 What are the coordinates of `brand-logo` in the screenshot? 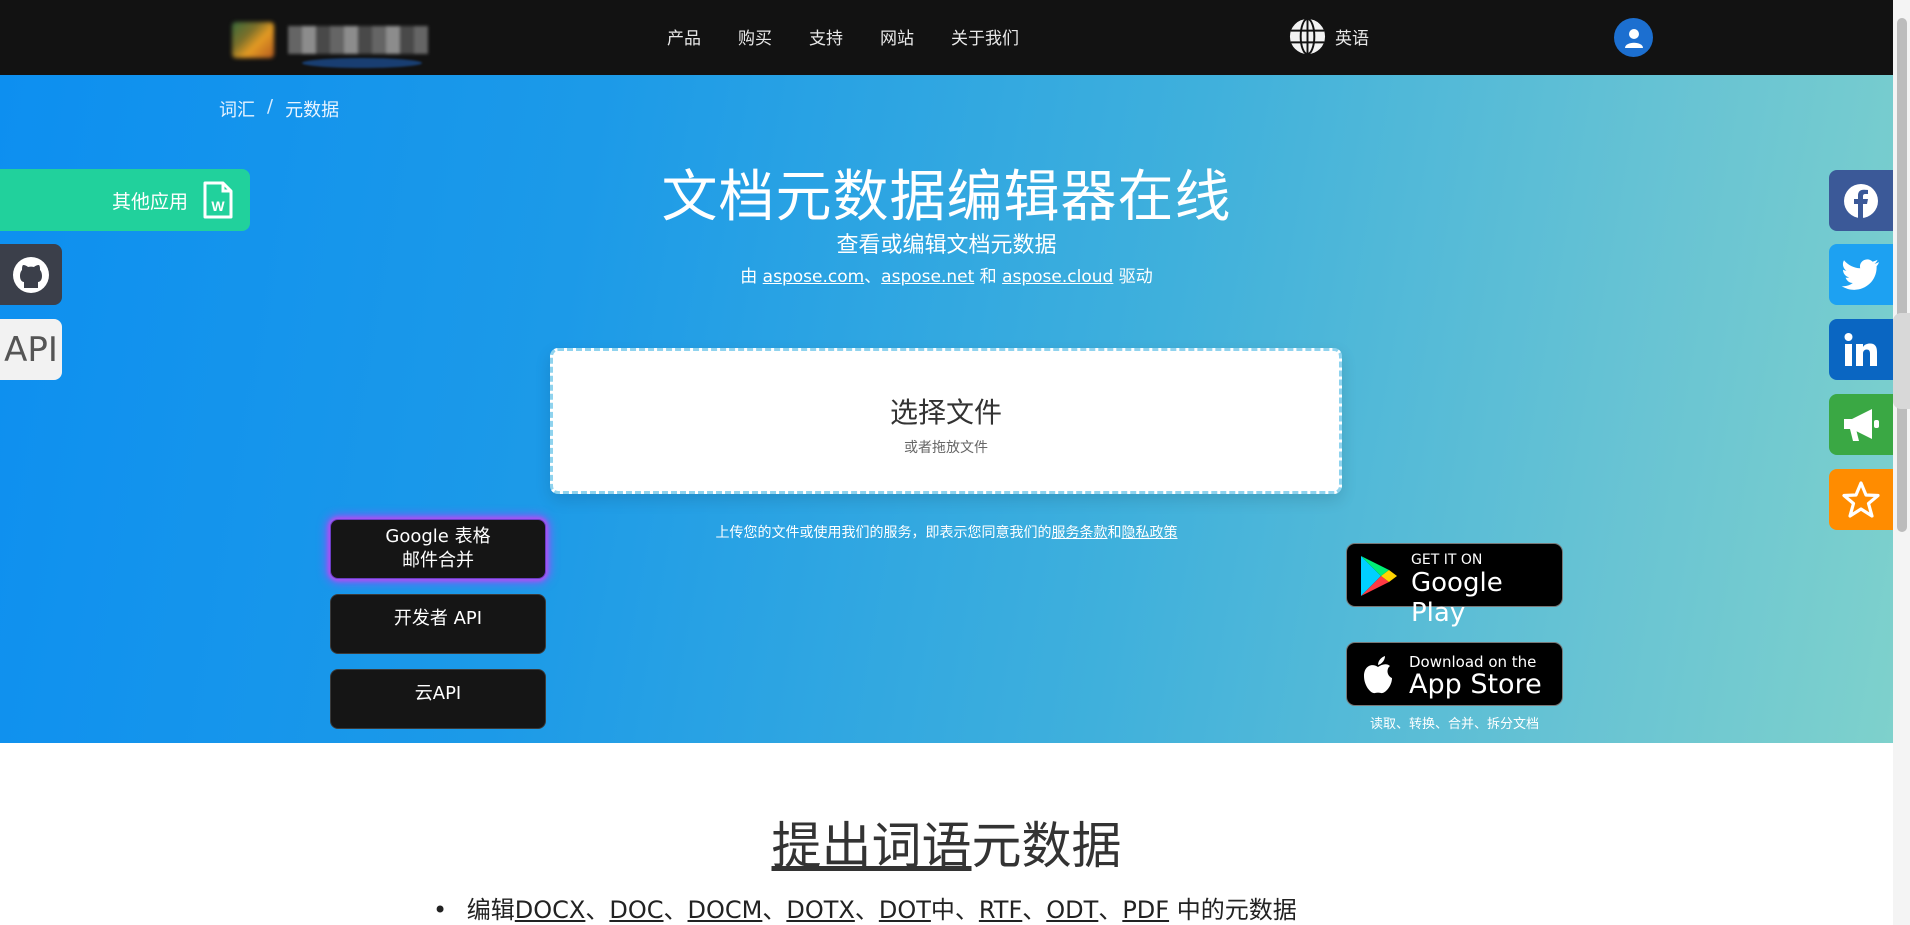 It's located at (332, 43).